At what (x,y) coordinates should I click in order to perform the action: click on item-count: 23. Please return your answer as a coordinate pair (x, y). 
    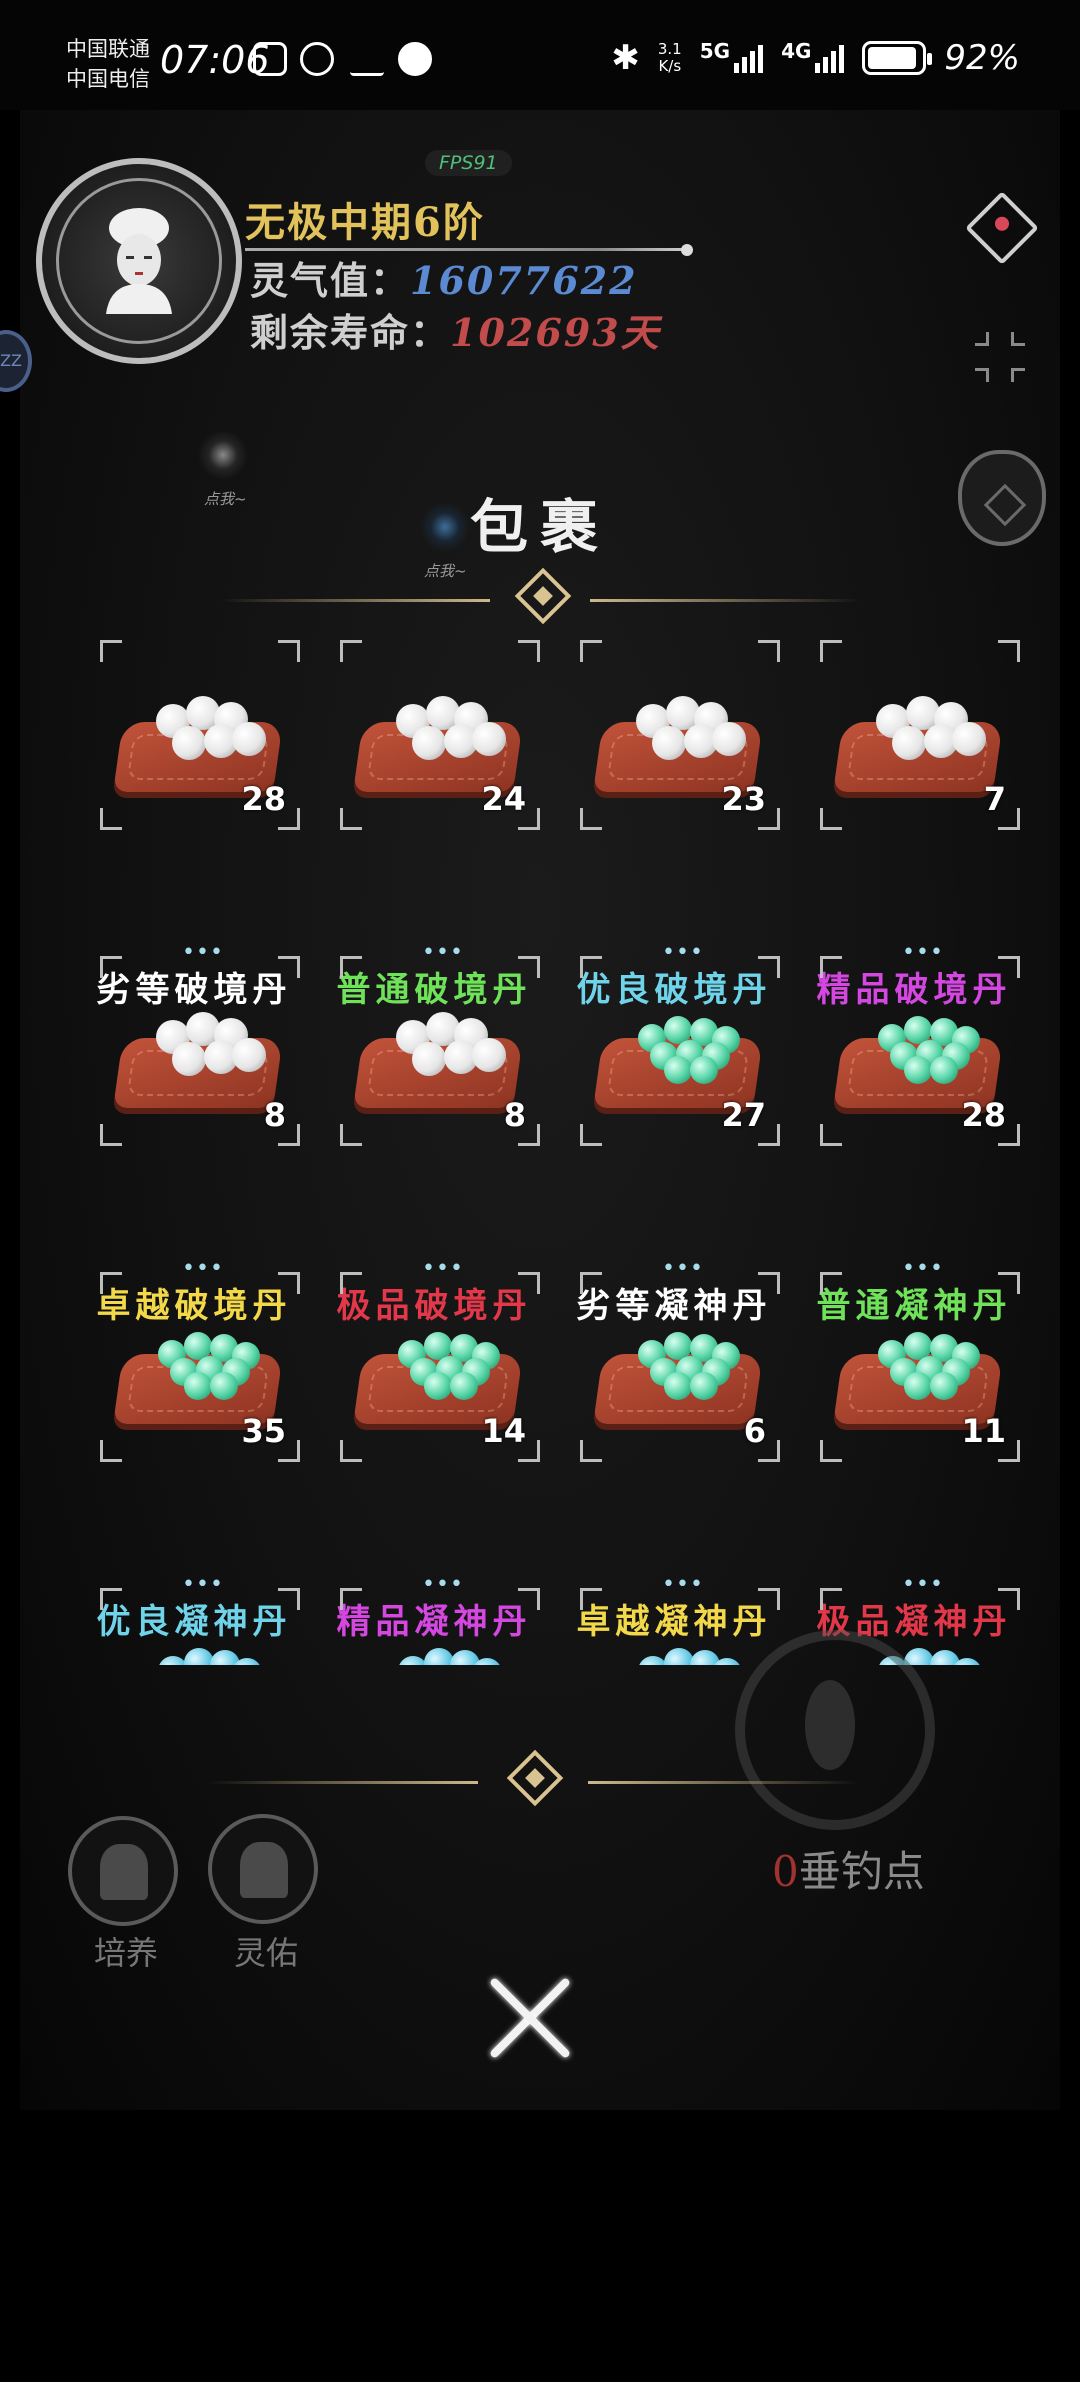
    Looking at the image, I should click on (743, 799).